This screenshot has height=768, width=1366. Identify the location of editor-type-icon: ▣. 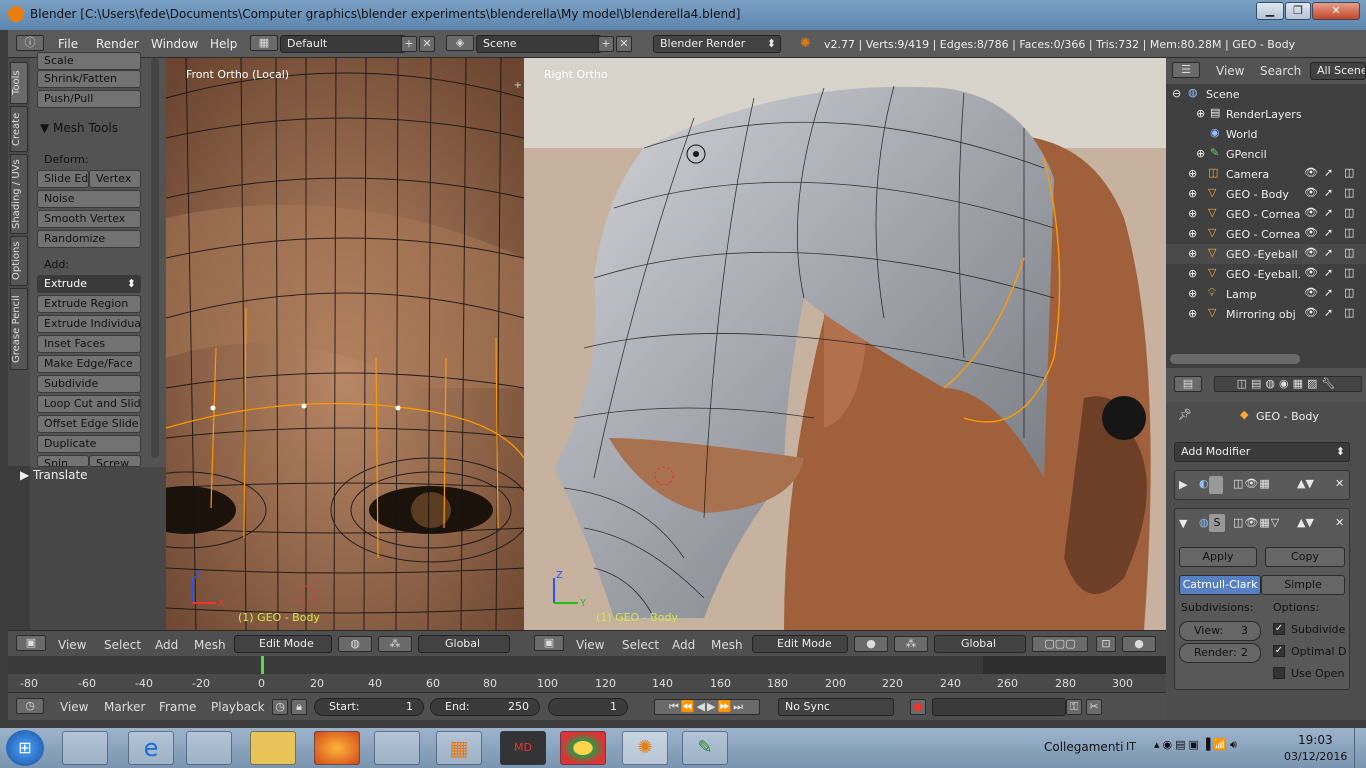
(31, 643).